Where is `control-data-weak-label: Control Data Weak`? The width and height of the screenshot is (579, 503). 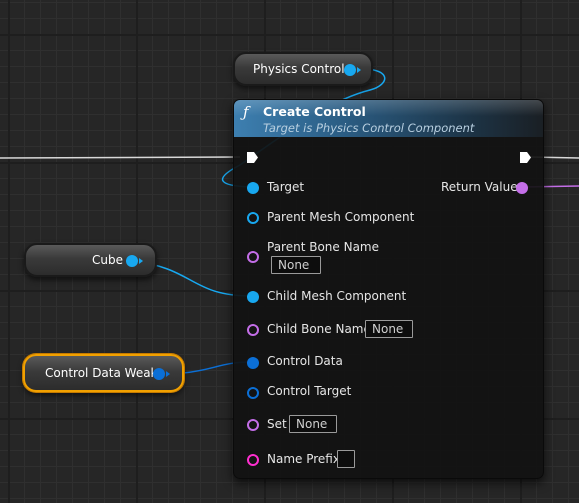
control-data-weak-label: Control Data Weak is located at coordinates (101, 373).